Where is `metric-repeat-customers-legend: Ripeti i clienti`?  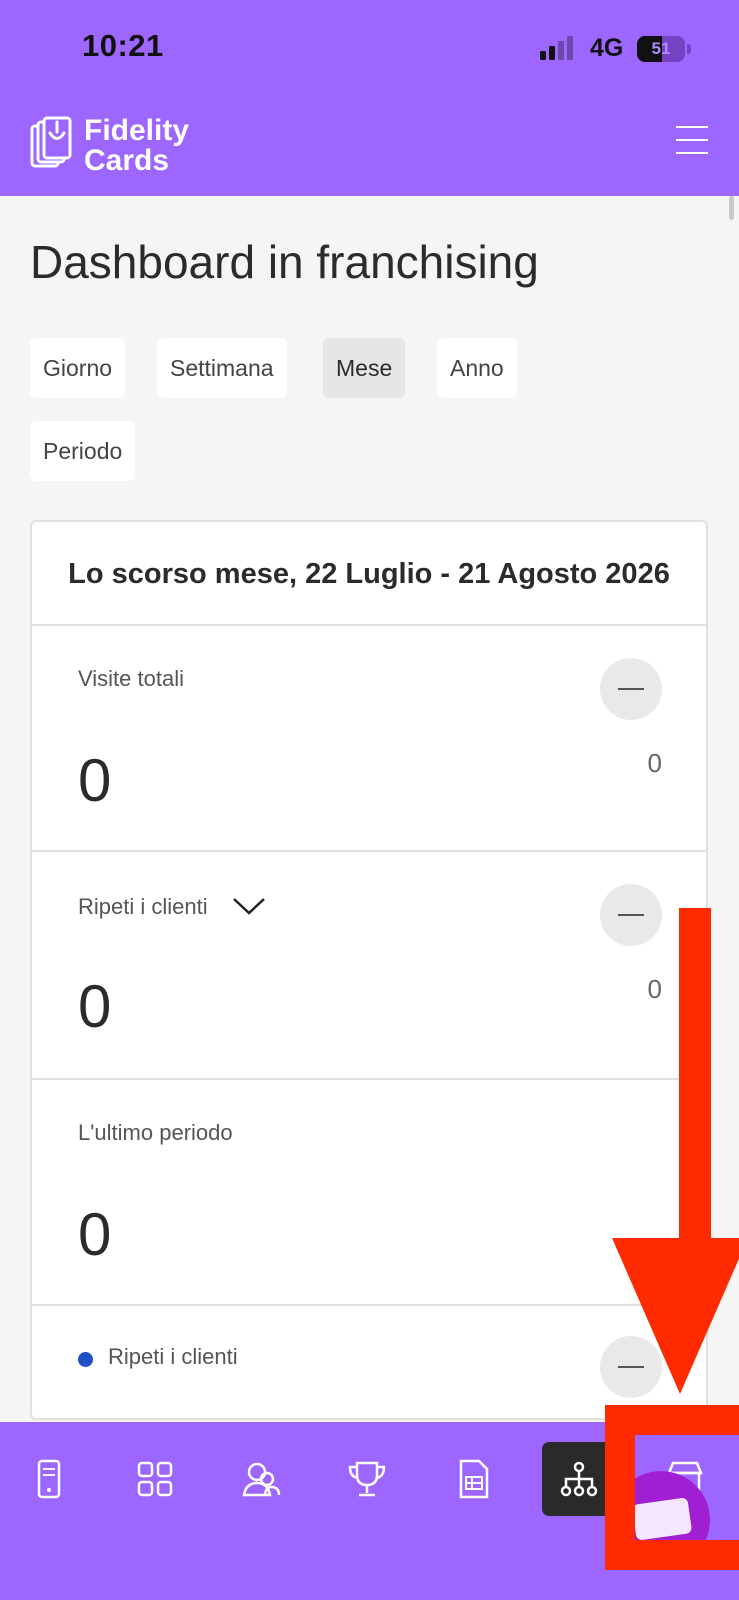
metric-repeat-customers-legend: Ripeti i clienti is located at coordinates (369, 1362).